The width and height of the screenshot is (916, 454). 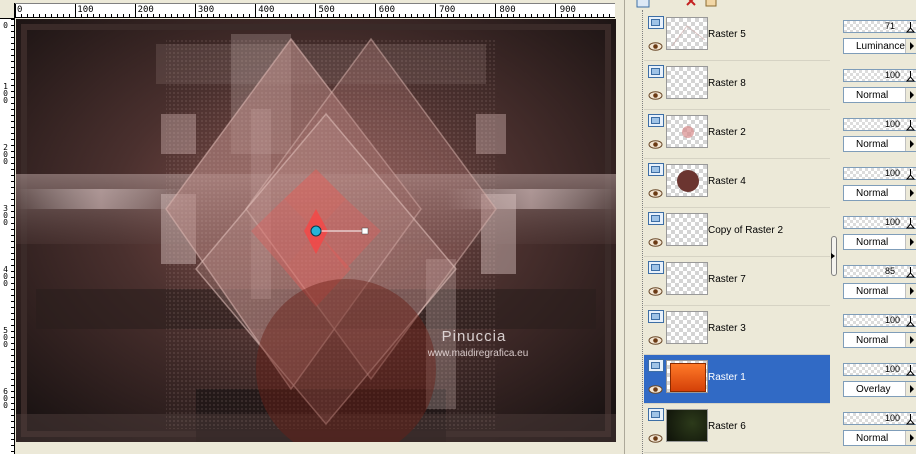 I want to click on new-layer-icon, so click(x=643, y=4).